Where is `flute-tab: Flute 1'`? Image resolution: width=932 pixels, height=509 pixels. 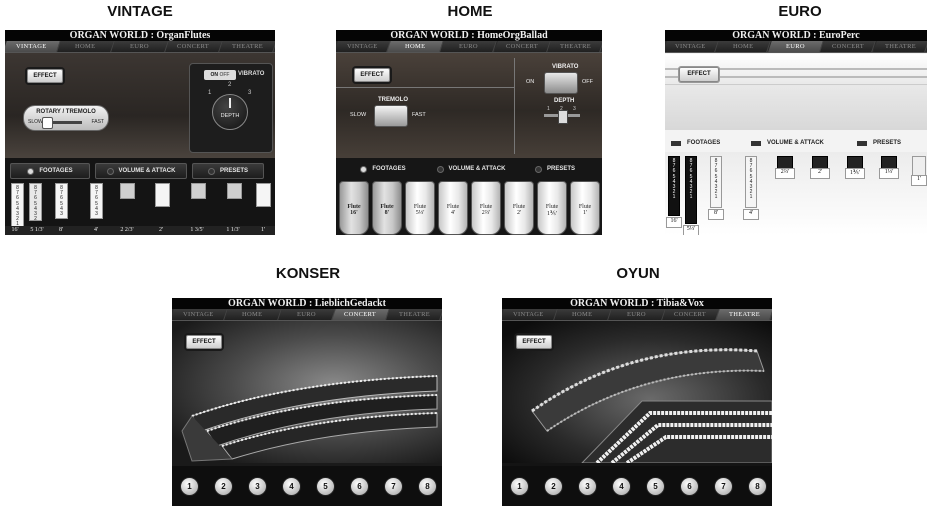 flute-tab: Flute 1' is located at coordinates (585, 208).